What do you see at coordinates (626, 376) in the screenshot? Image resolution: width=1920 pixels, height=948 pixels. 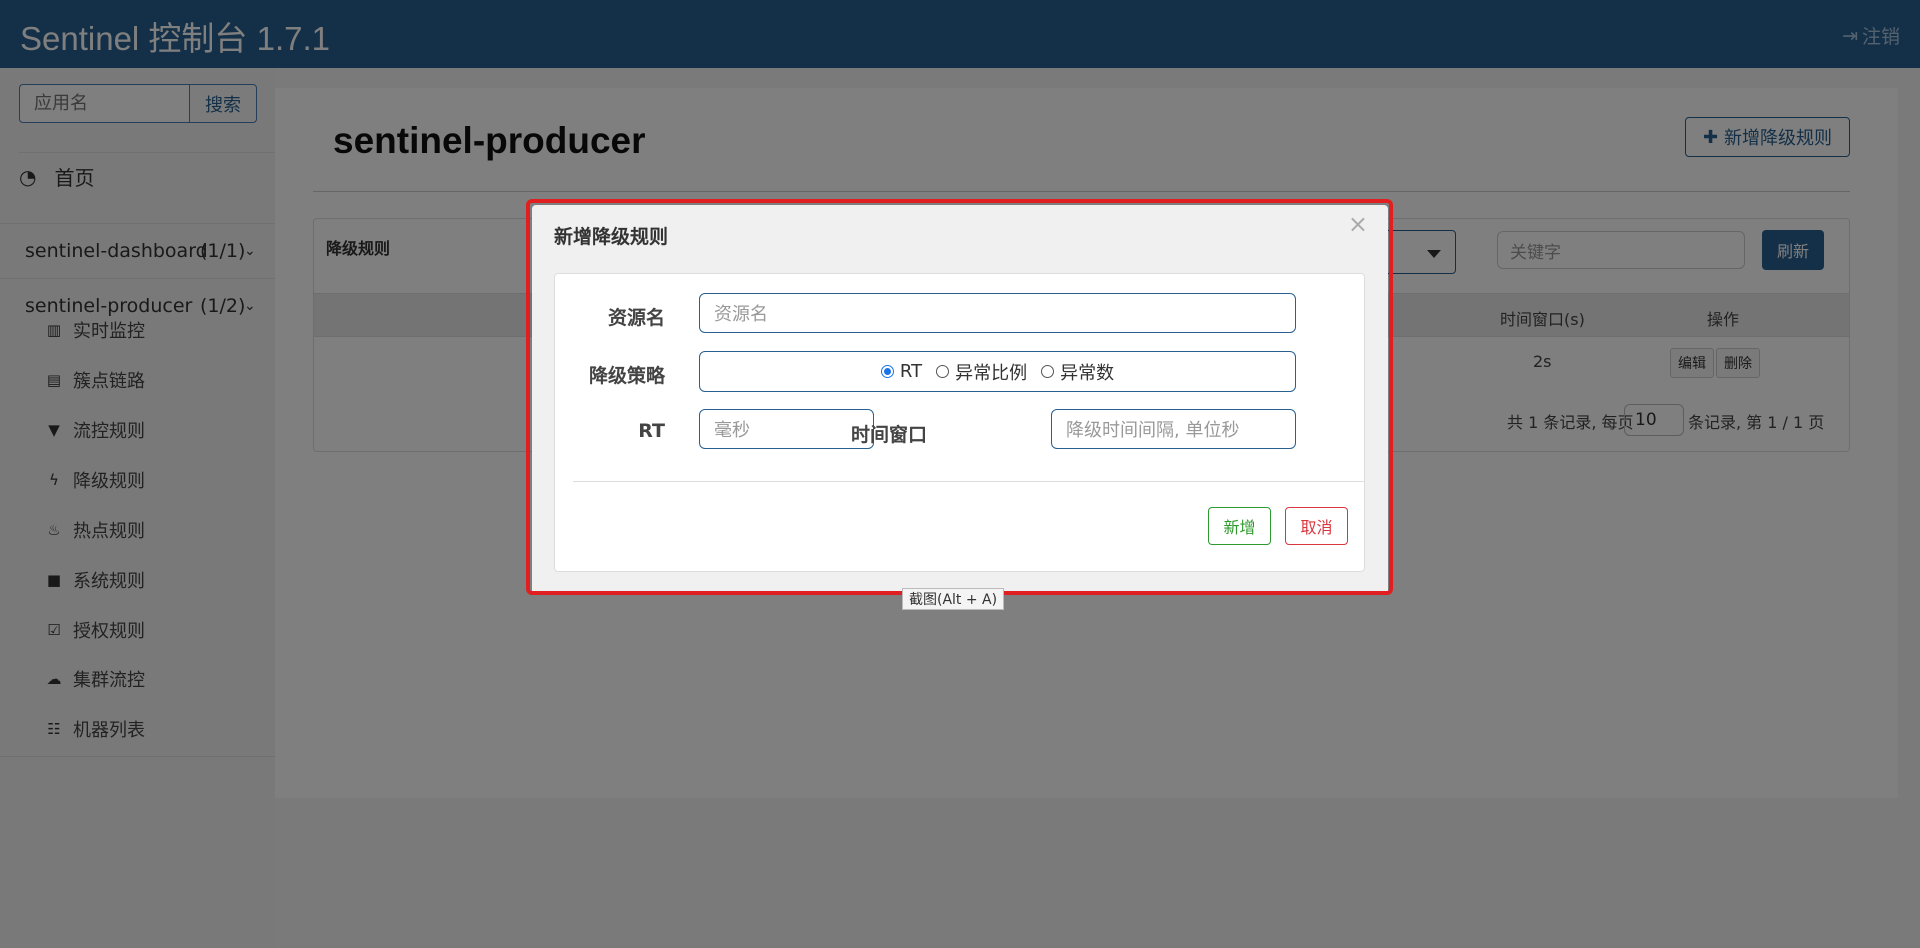 I see `strategy-label: 降级策略` at bounding box center [626, 376].